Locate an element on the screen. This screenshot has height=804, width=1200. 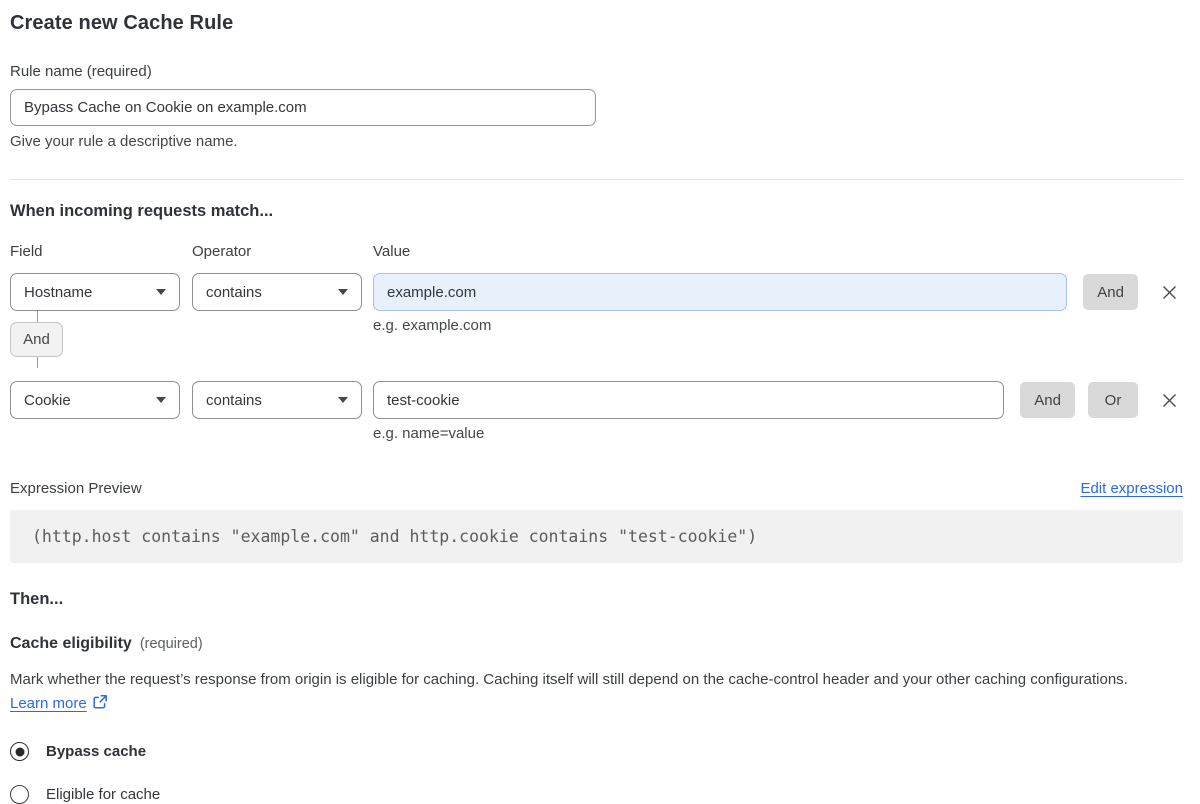
section-divider is located at coordinates (596, 179).